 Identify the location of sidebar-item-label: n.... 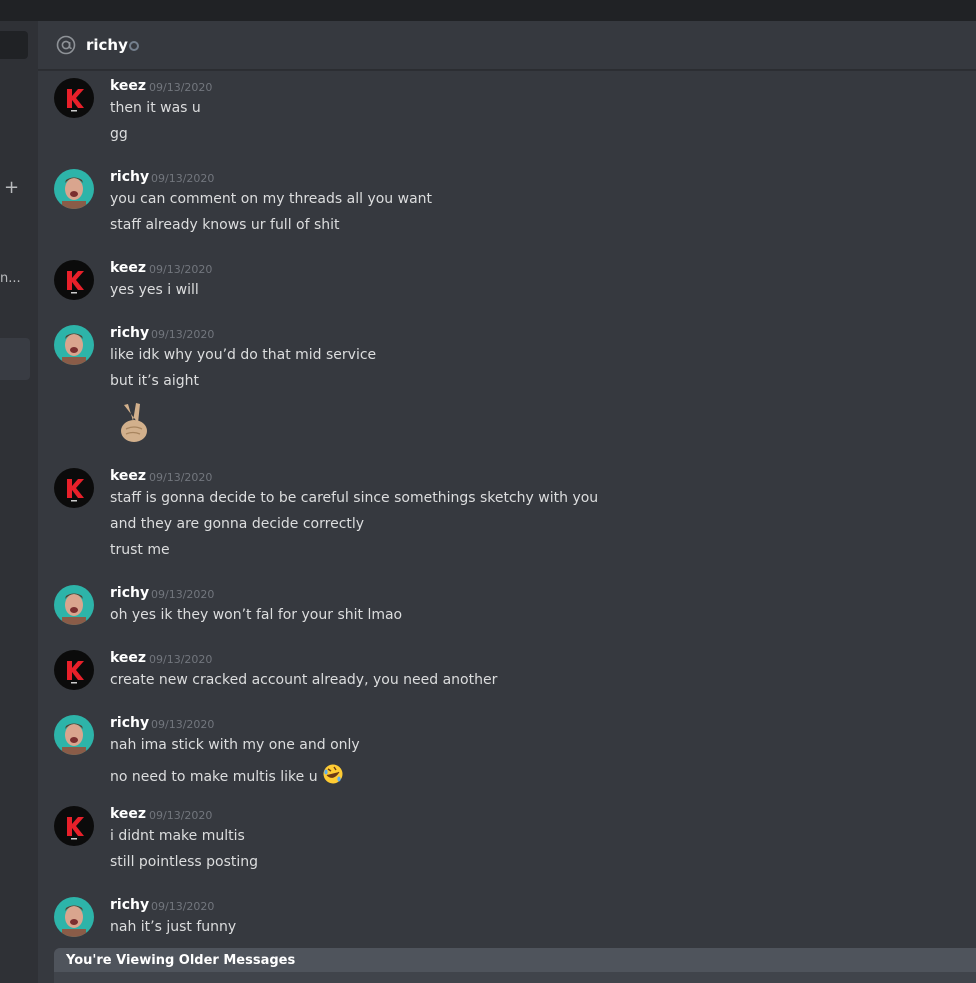
(10, 278).